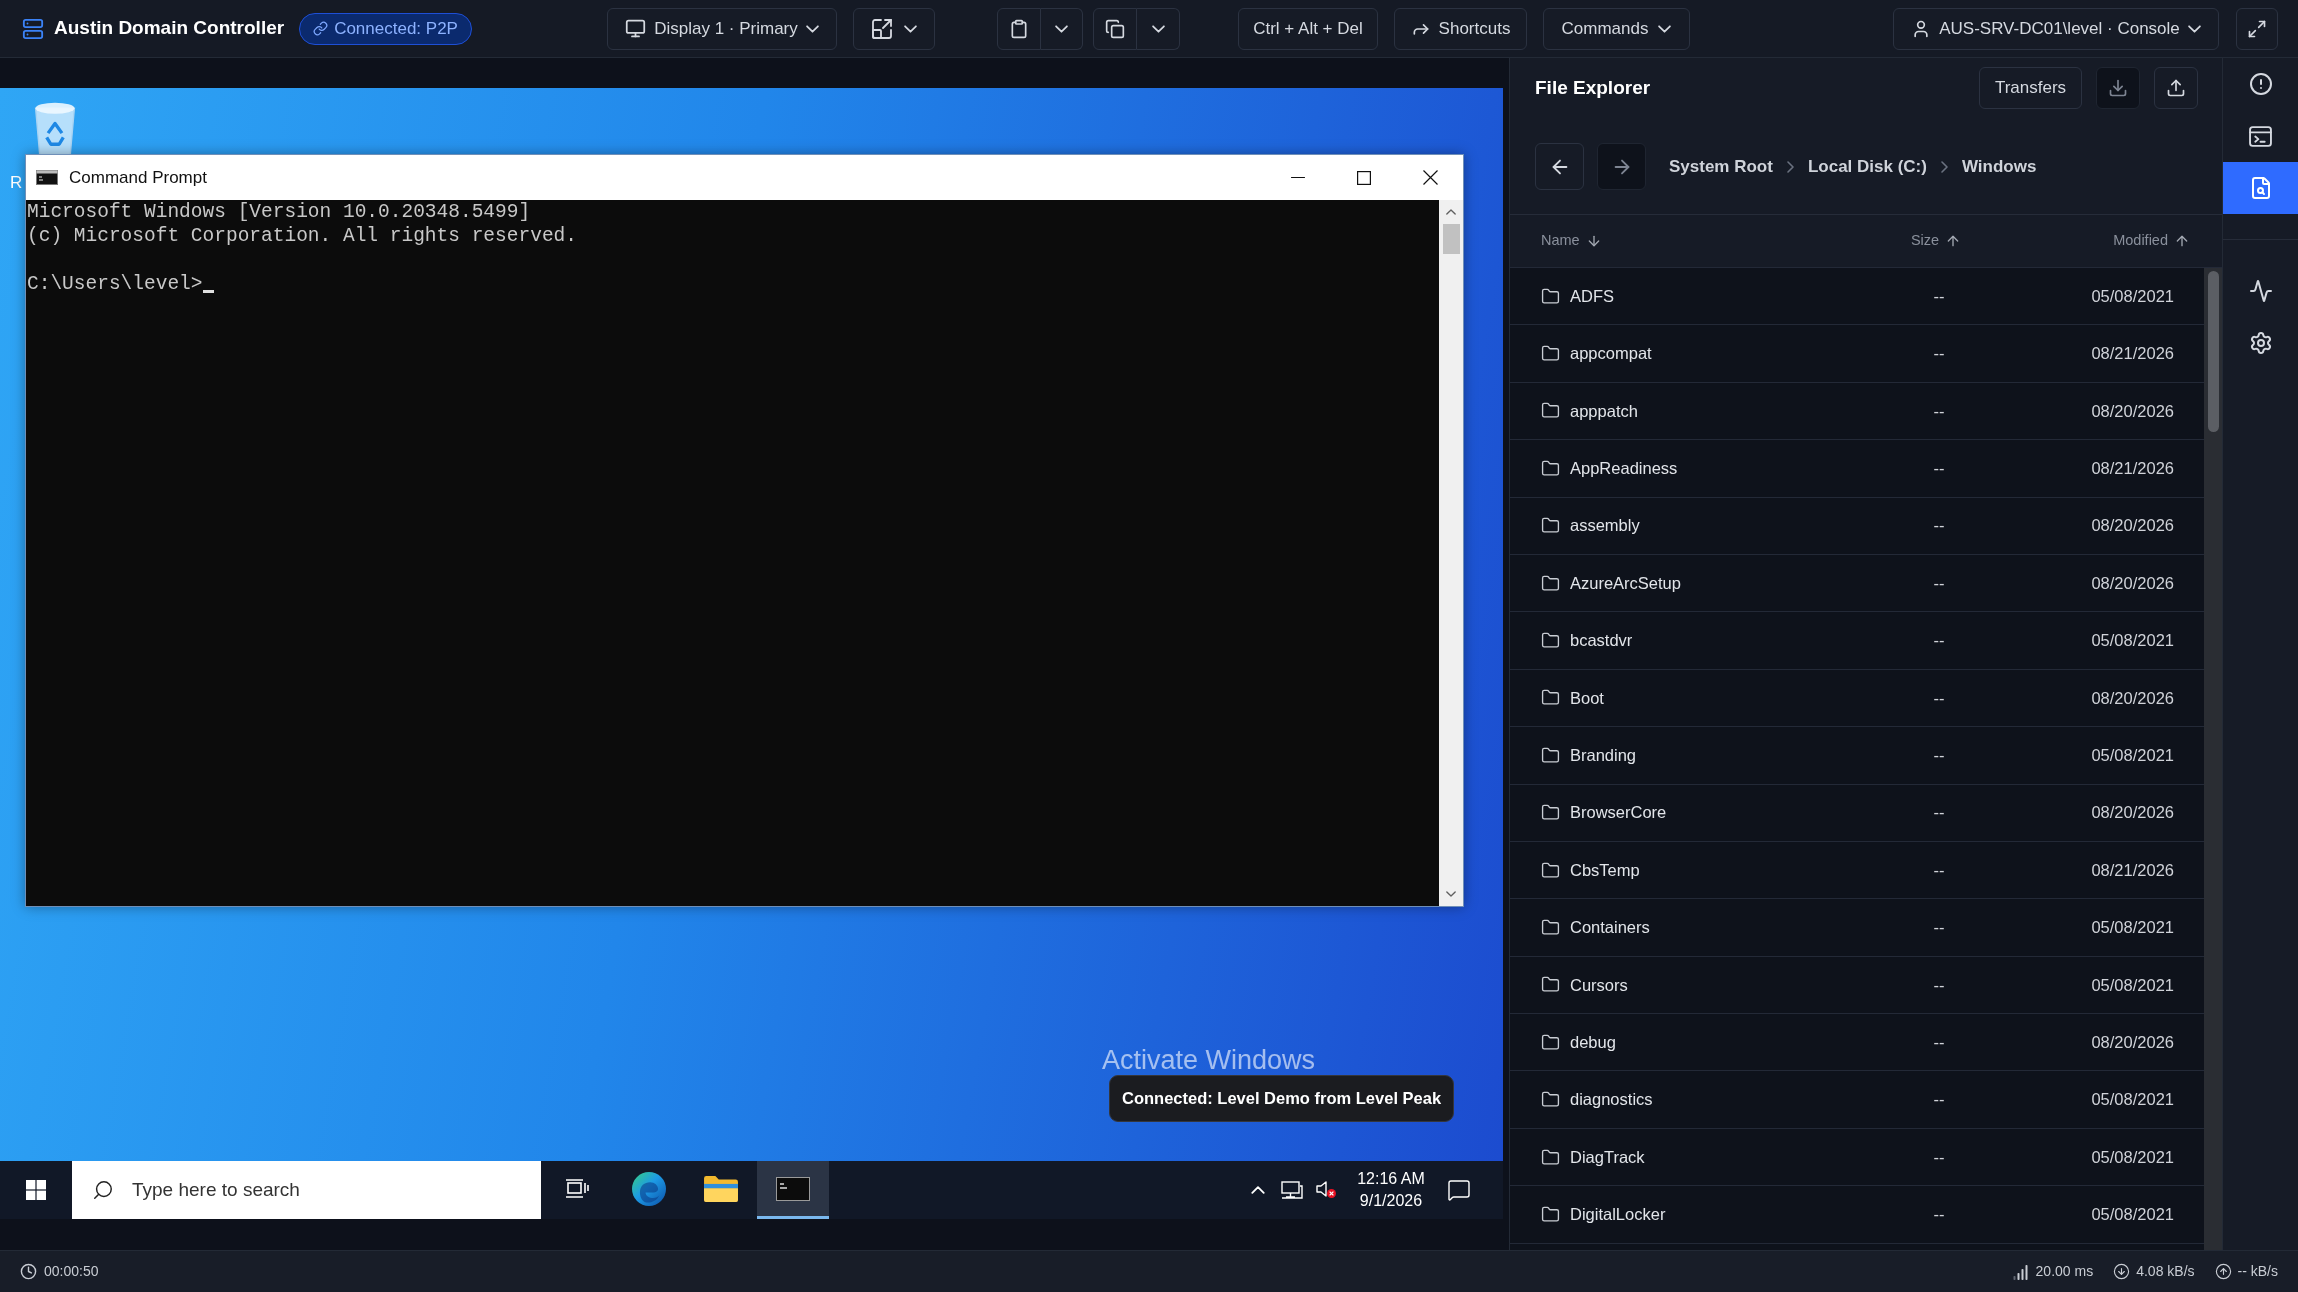 This screenshot has width=2298, height=1292. What do you see at coordinates (1308, 28) in the screenshot?
I see `ctrl-alt-del-button: Ctrl + Alt + Del` at bounding box center [1308, 28].